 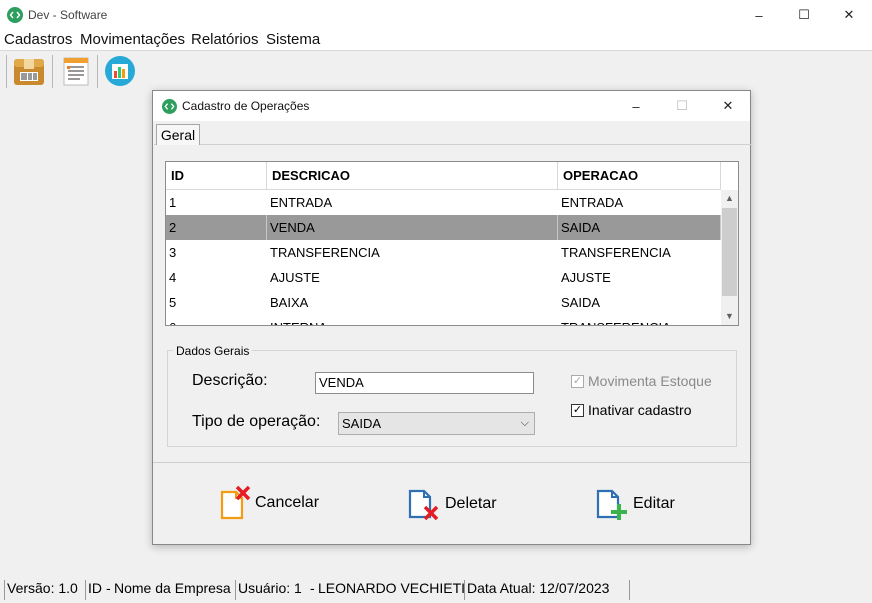 I want to click on status-usuario: Usuário: 1, so click(x=268, y=590).